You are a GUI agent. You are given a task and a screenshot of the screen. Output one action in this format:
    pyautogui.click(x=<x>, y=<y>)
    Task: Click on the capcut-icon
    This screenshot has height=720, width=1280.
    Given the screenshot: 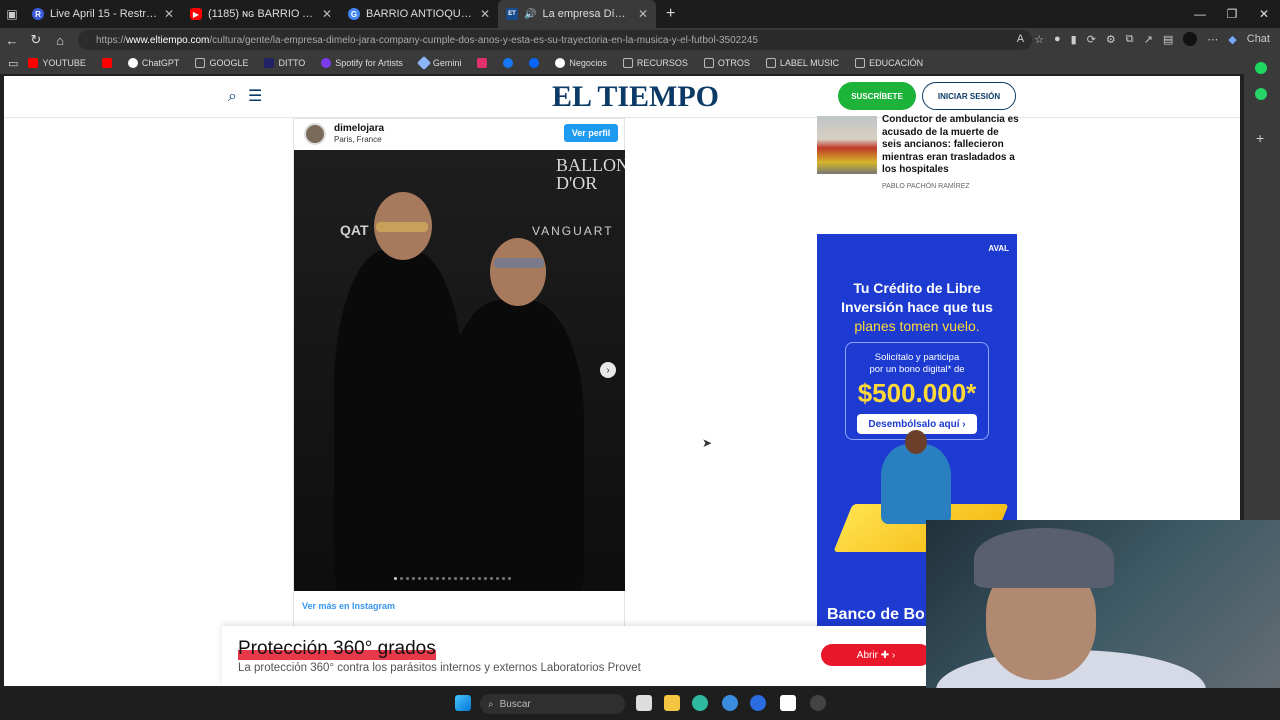 What is the action you would take?
    pyautogui.click(x=758, y=703)
    